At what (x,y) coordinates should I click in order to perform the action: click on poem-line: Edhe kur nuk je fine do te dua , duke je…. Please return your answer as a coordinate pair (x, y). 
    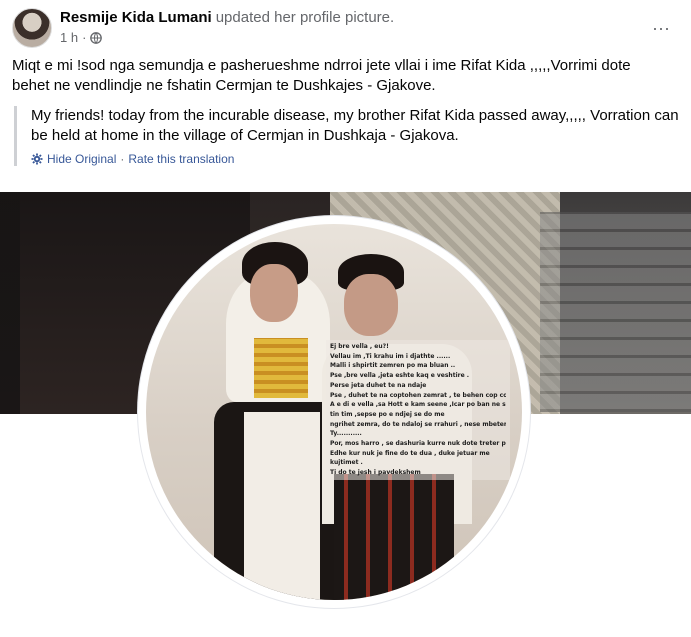
    Looking at the image, I should click on (410, 453).